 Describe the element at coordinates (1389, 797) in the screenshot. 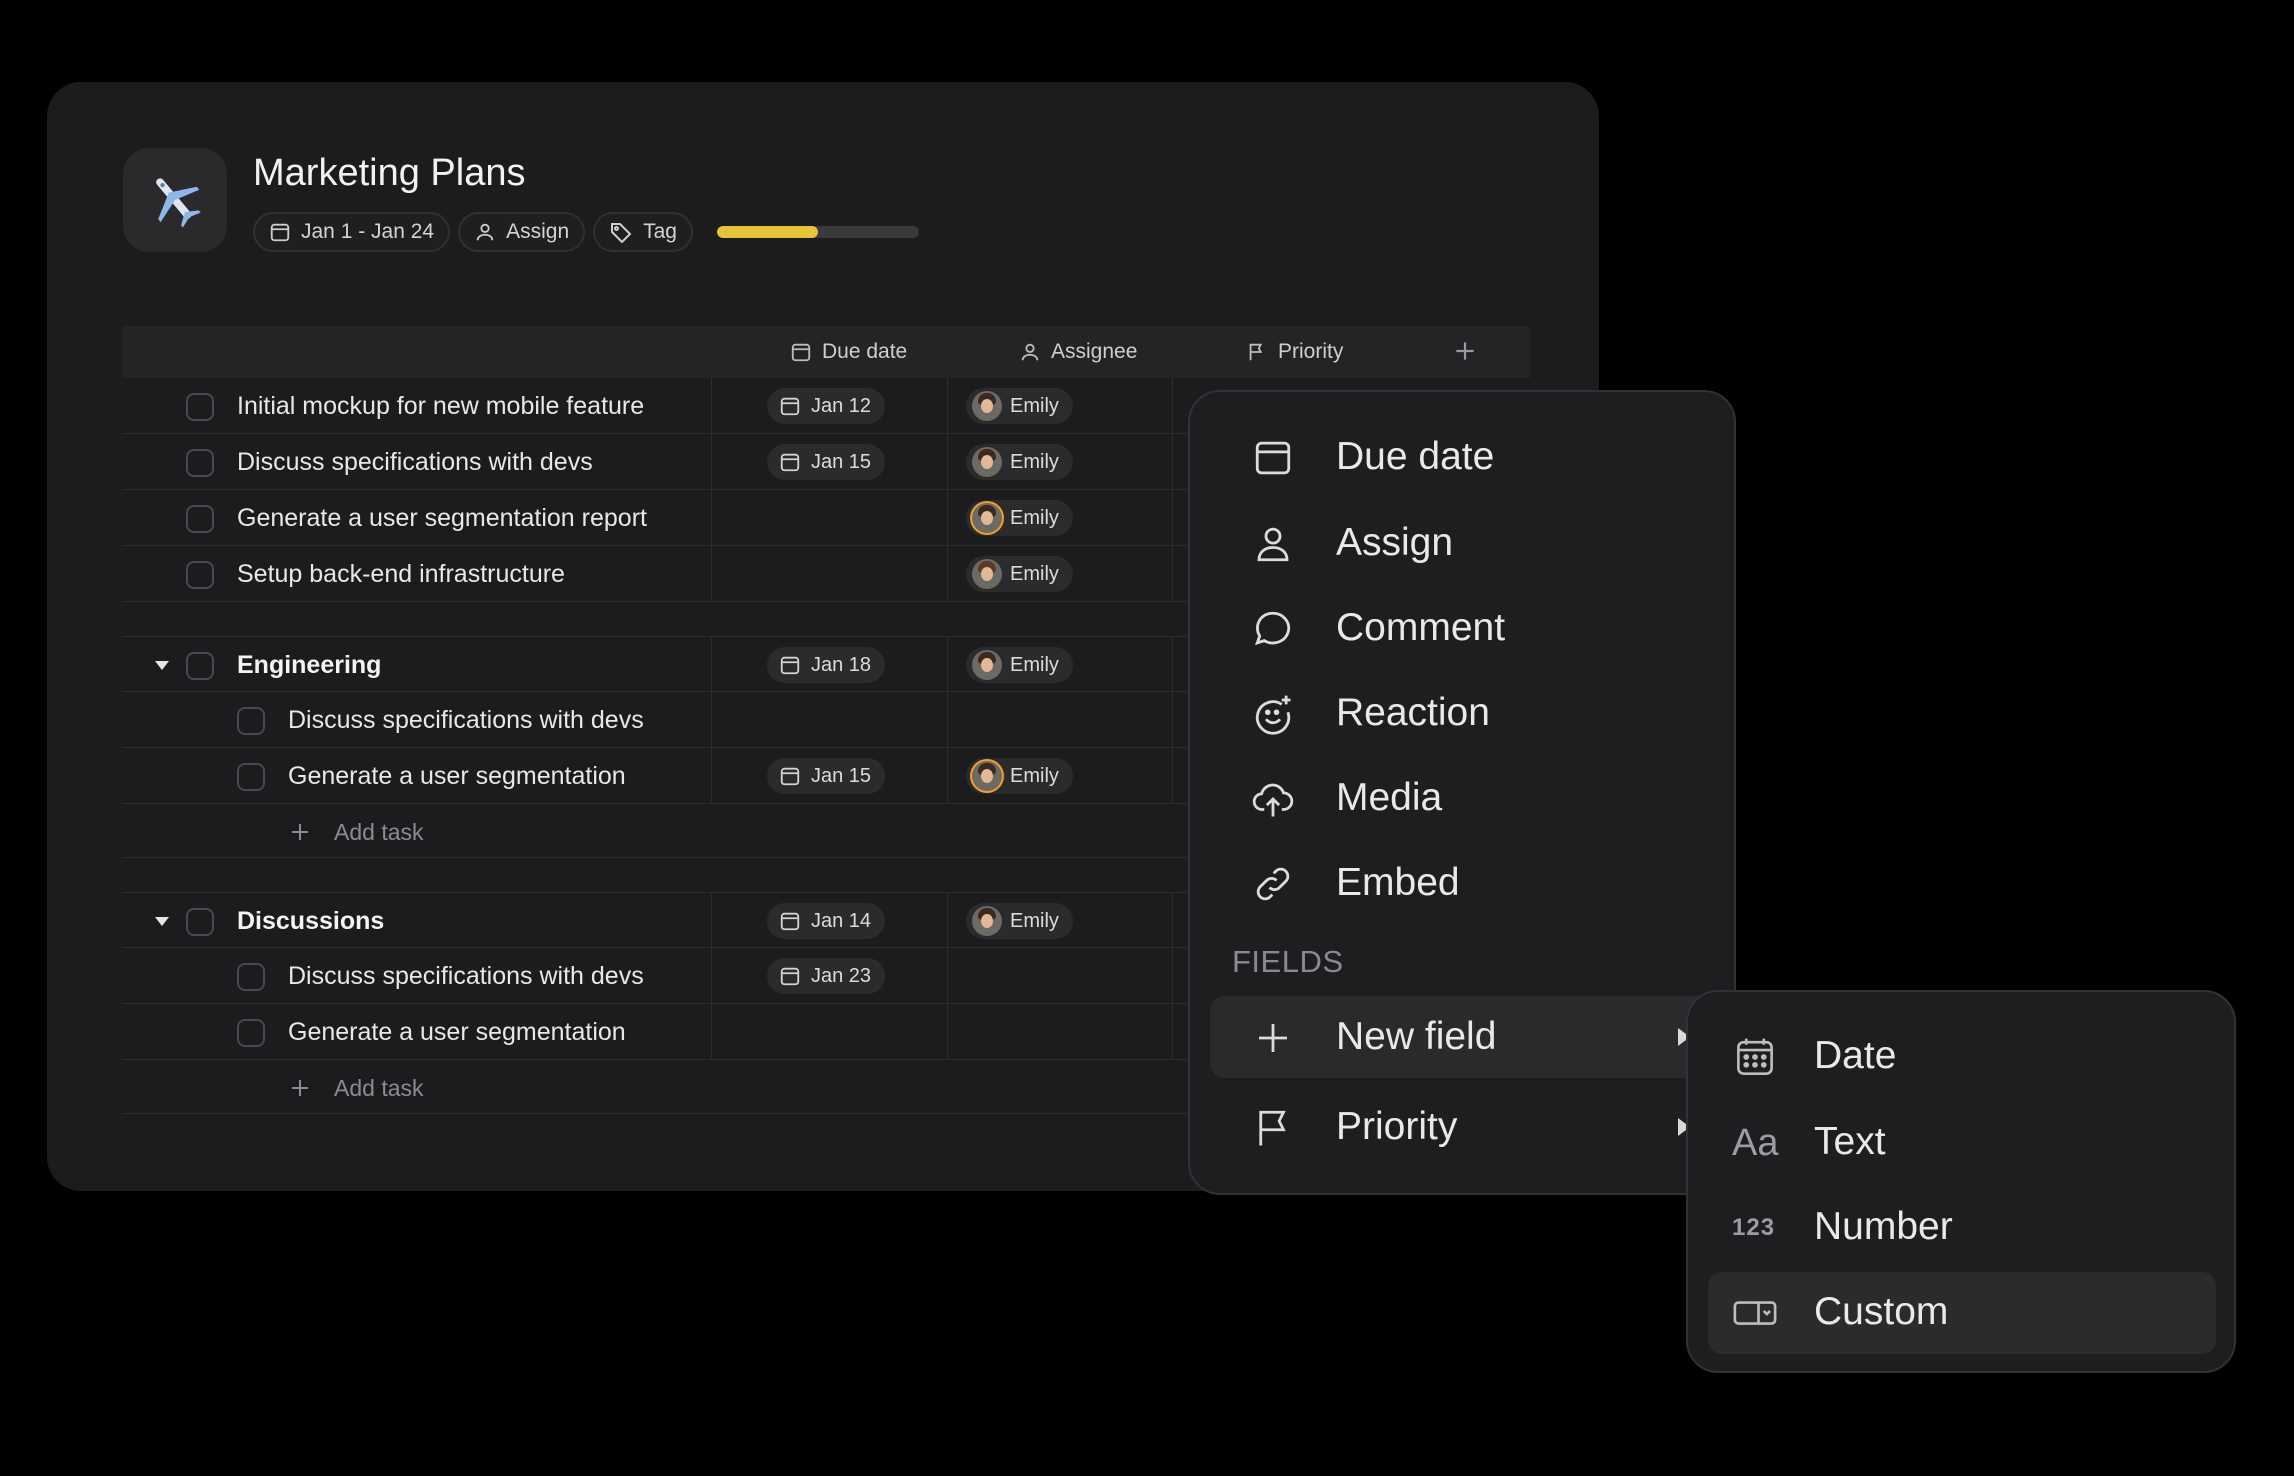

I see `menu-item-label: Media` at that location.